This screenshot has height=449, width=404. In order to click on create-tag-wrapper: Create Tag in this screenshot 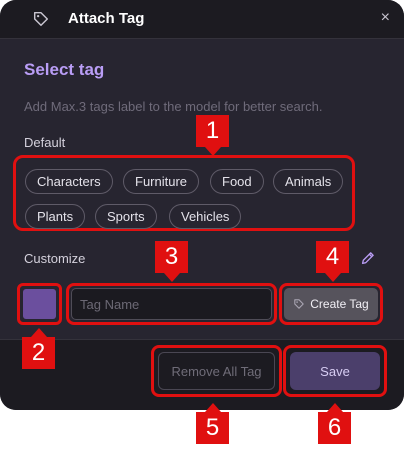, I will do `click(331, 304)`.